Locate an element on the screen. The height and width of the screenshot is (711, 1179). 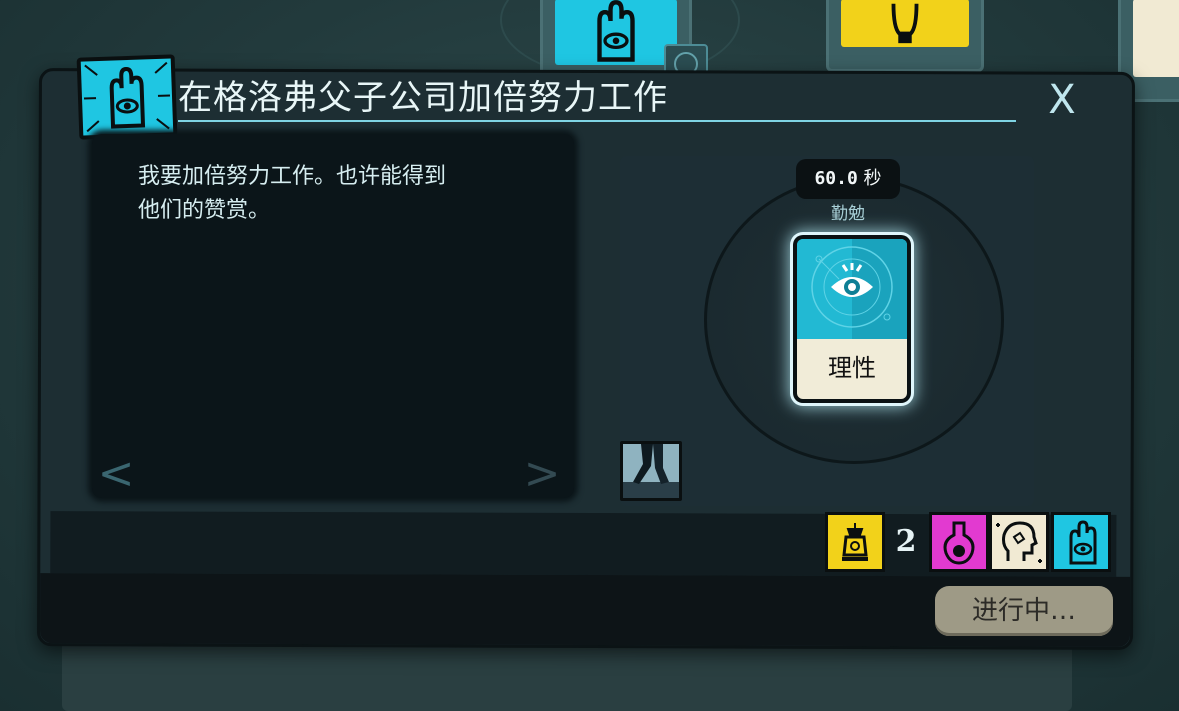
description-text: 我要加倍努力工作。也许能得到 他们的赞赏。 is located at coordinates (343, 194).